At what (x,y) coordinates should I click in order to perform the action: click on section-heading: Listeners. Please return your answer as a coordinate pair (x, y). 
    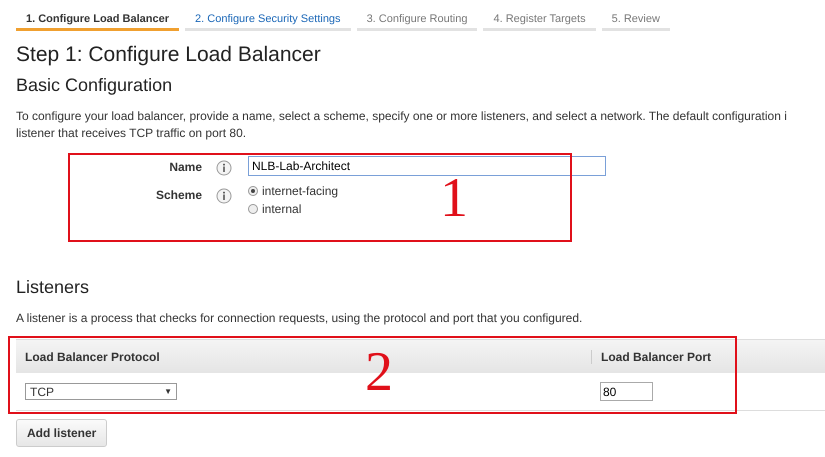
    Looking at the image, I should click on (53, 287).